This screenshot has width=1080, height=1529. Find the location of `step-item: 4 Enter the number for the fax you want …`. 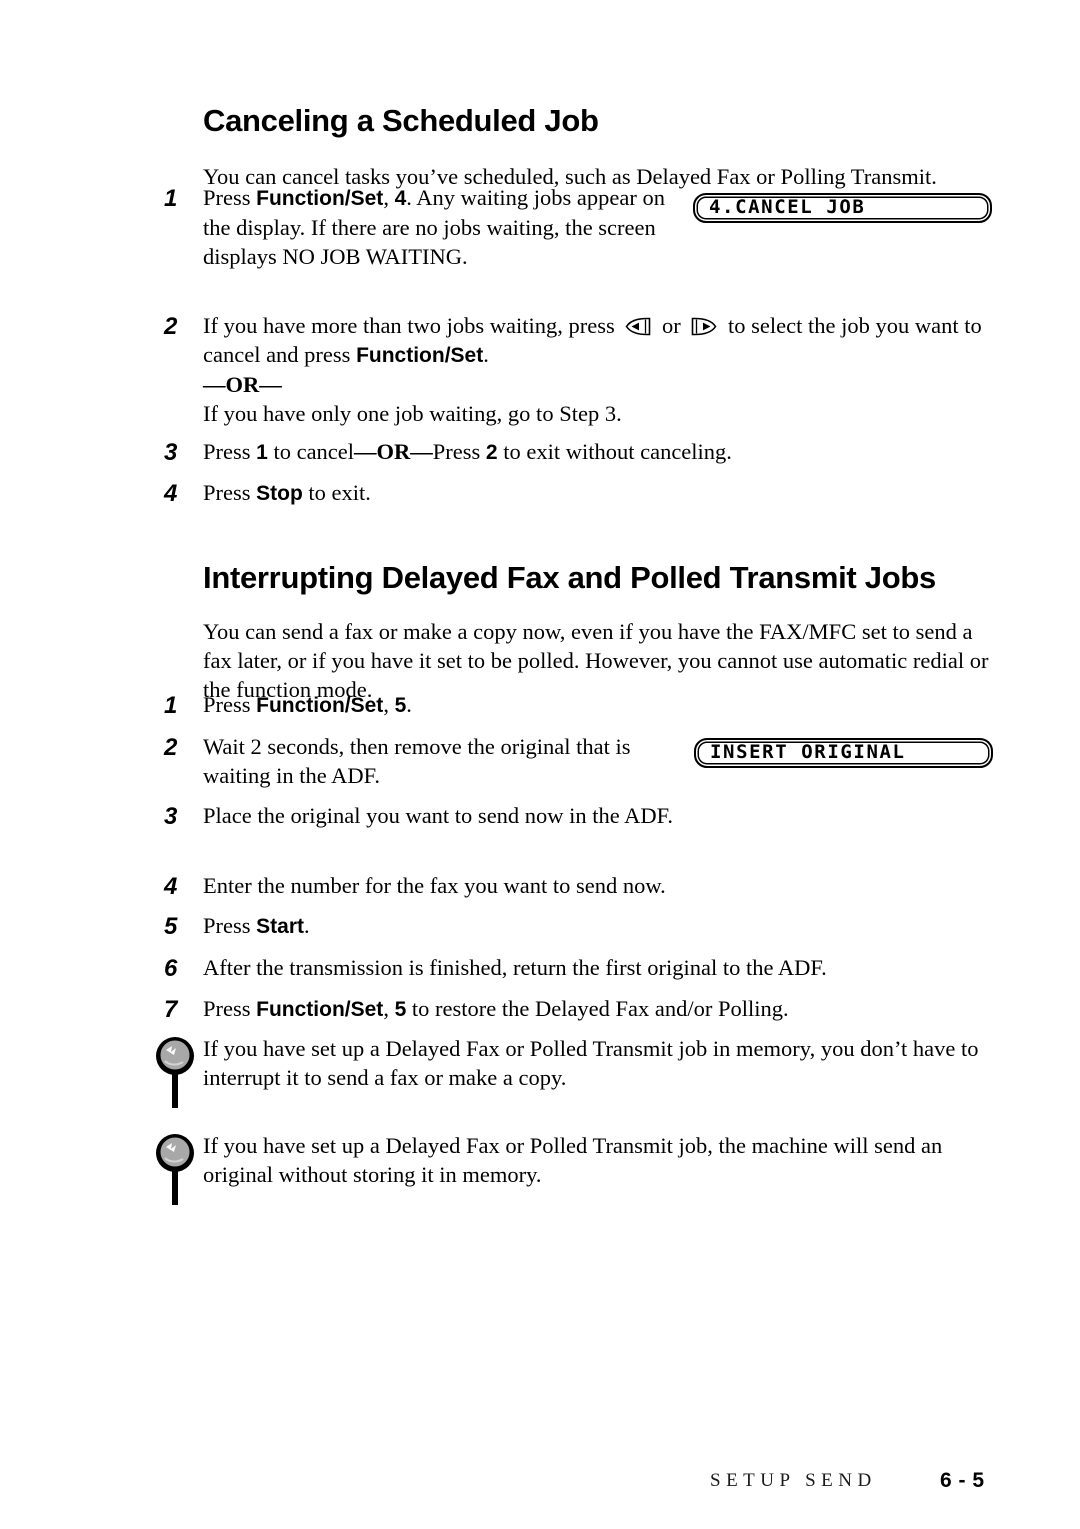

step-item: 4 Enter the number for the fax you want … is located at coordinates (579, 885).